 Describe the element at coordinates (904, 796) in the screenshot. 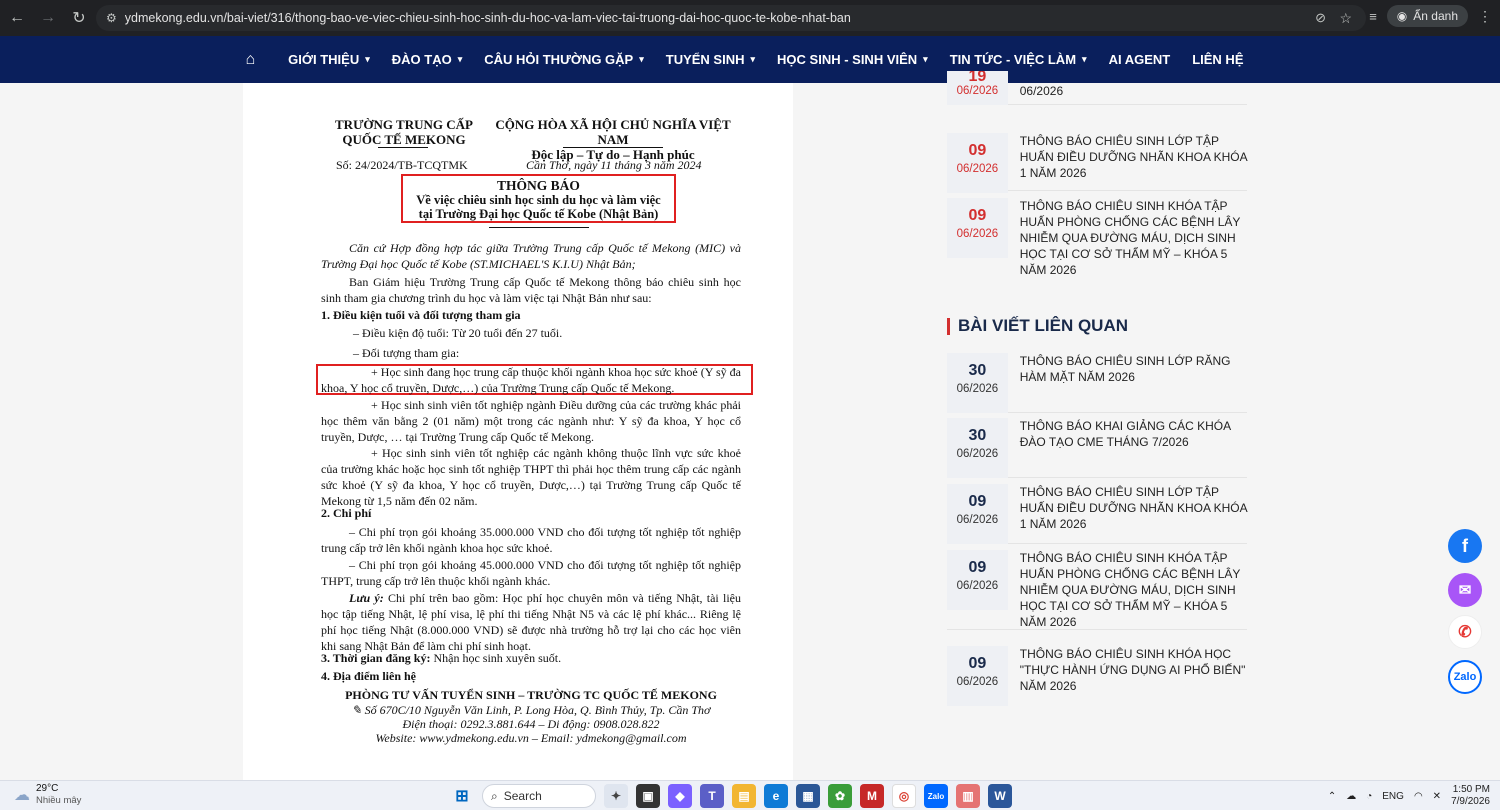

I see `chrome-icon: ◎` at that location.